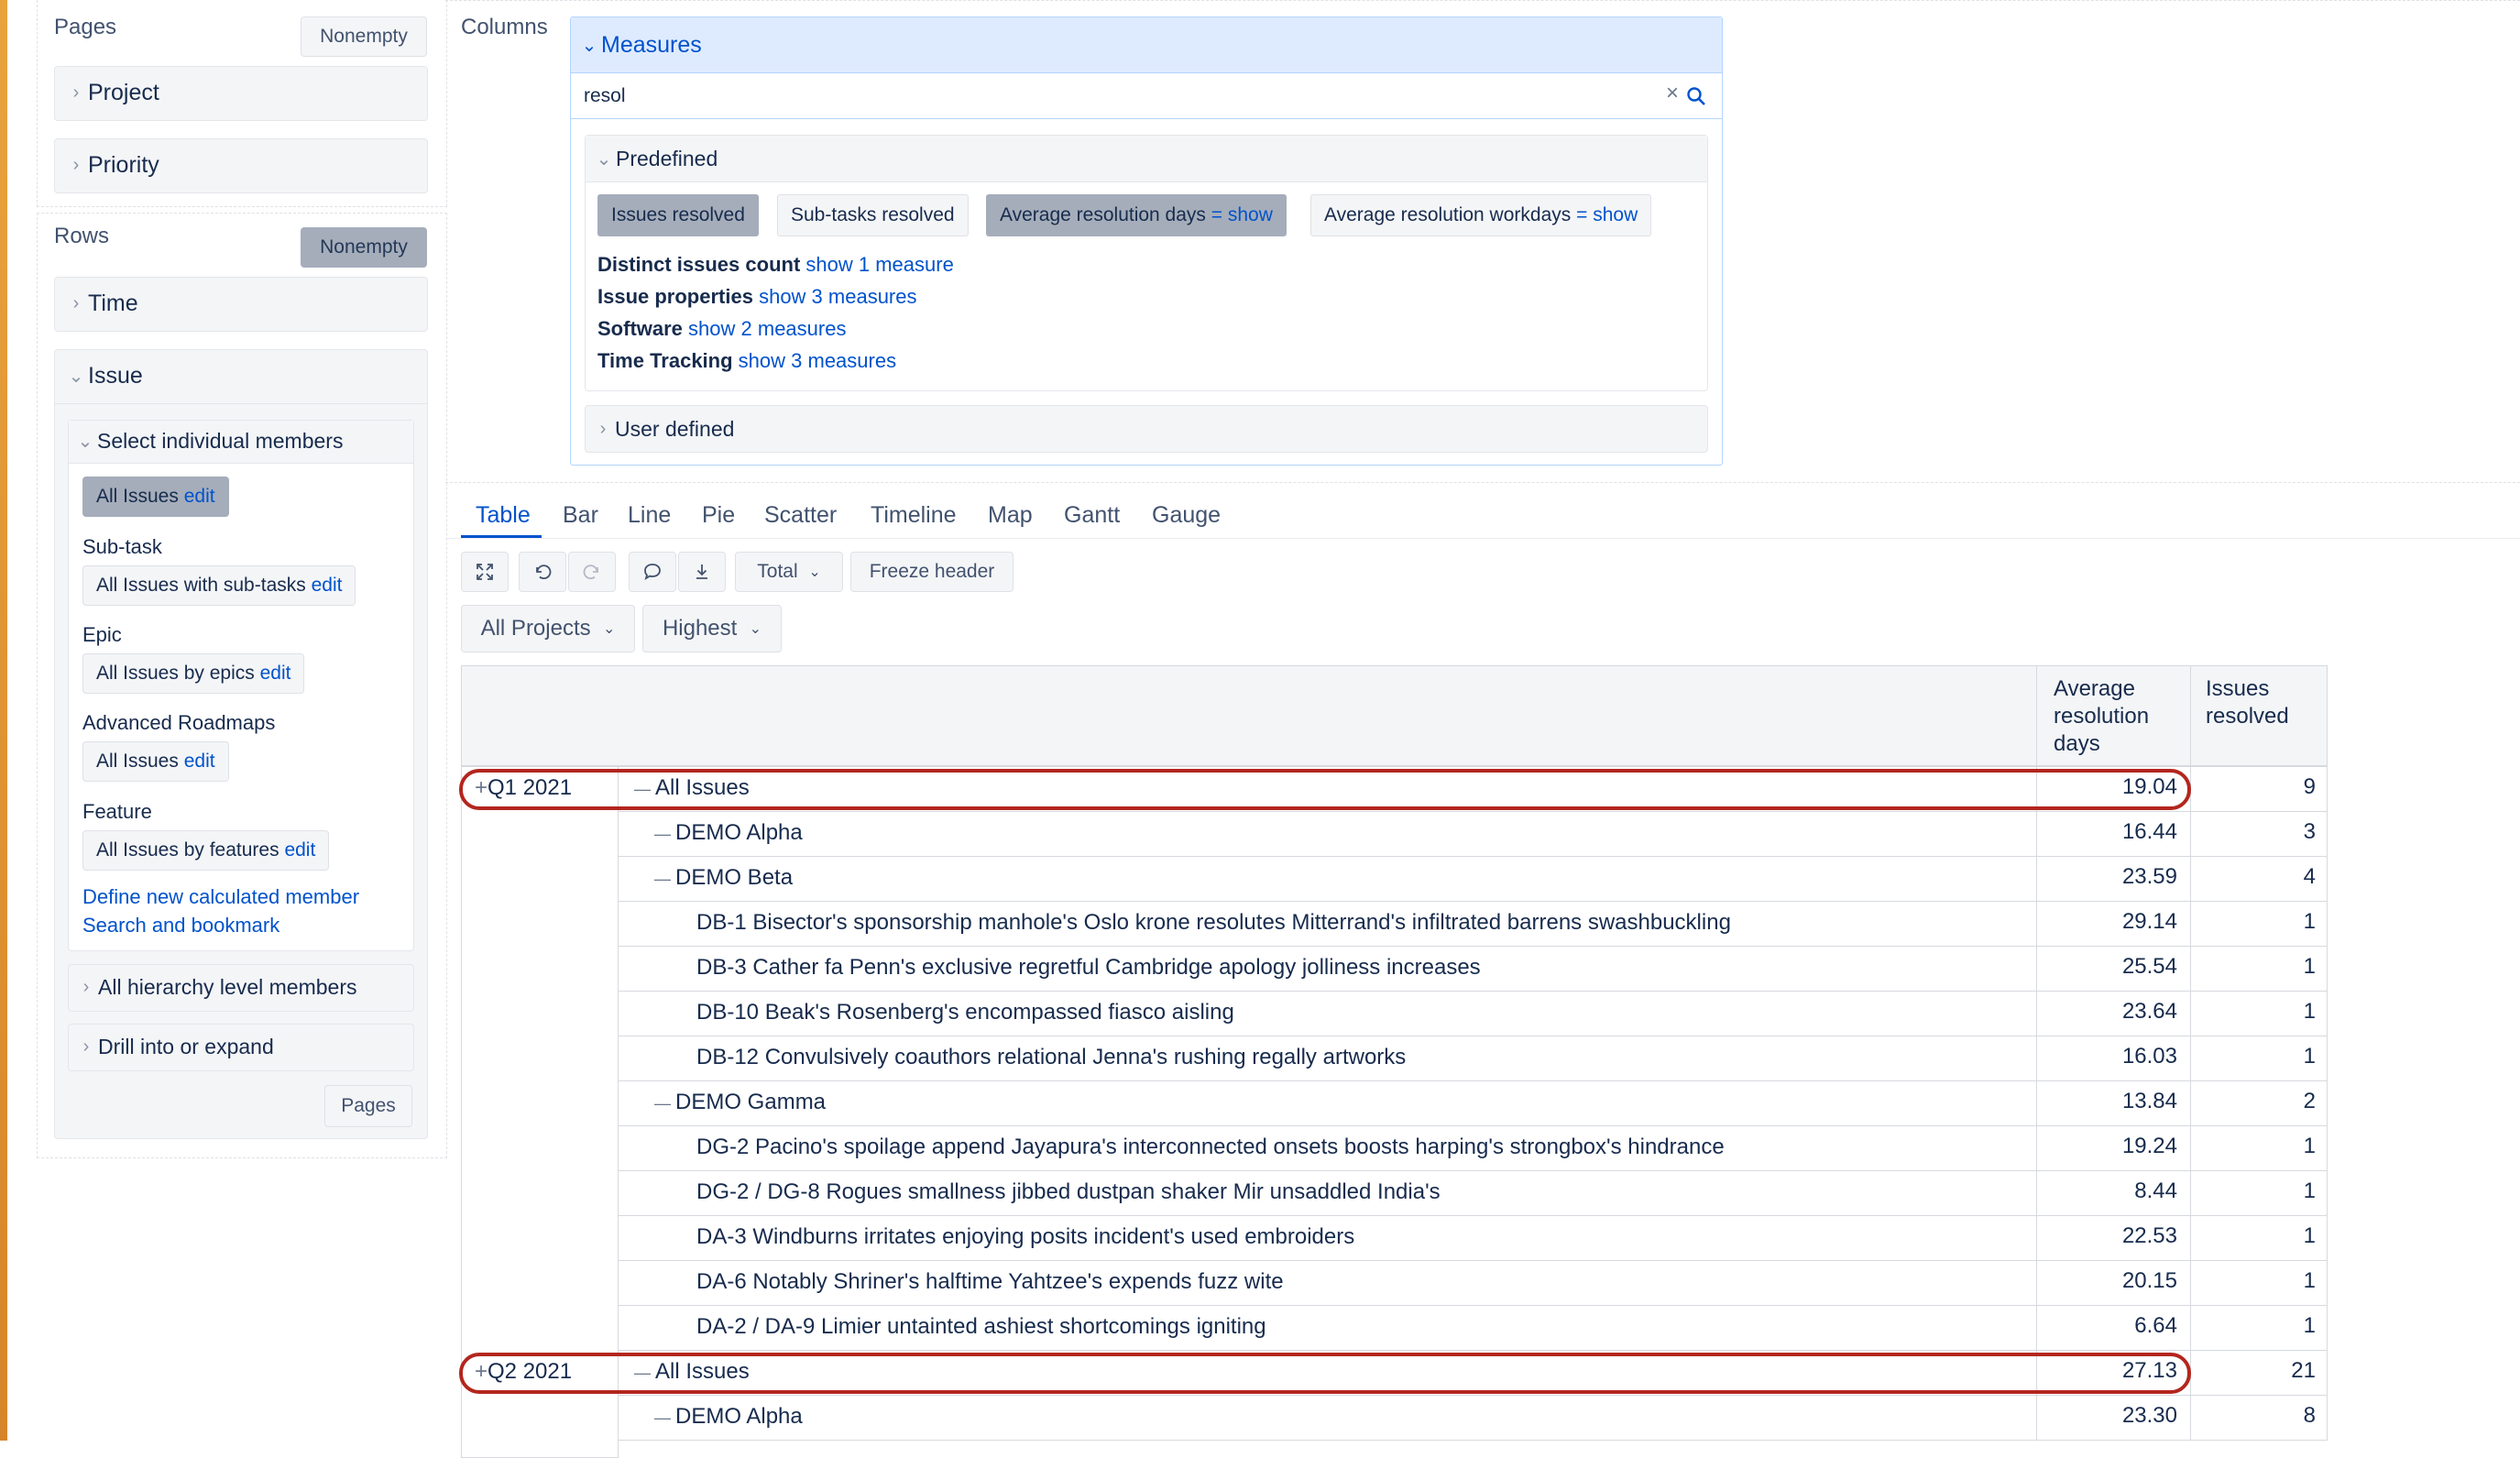 This screenshot has width=2520, height=1458. I want to click on project-filter-label: All Projects, so click(535, 628).